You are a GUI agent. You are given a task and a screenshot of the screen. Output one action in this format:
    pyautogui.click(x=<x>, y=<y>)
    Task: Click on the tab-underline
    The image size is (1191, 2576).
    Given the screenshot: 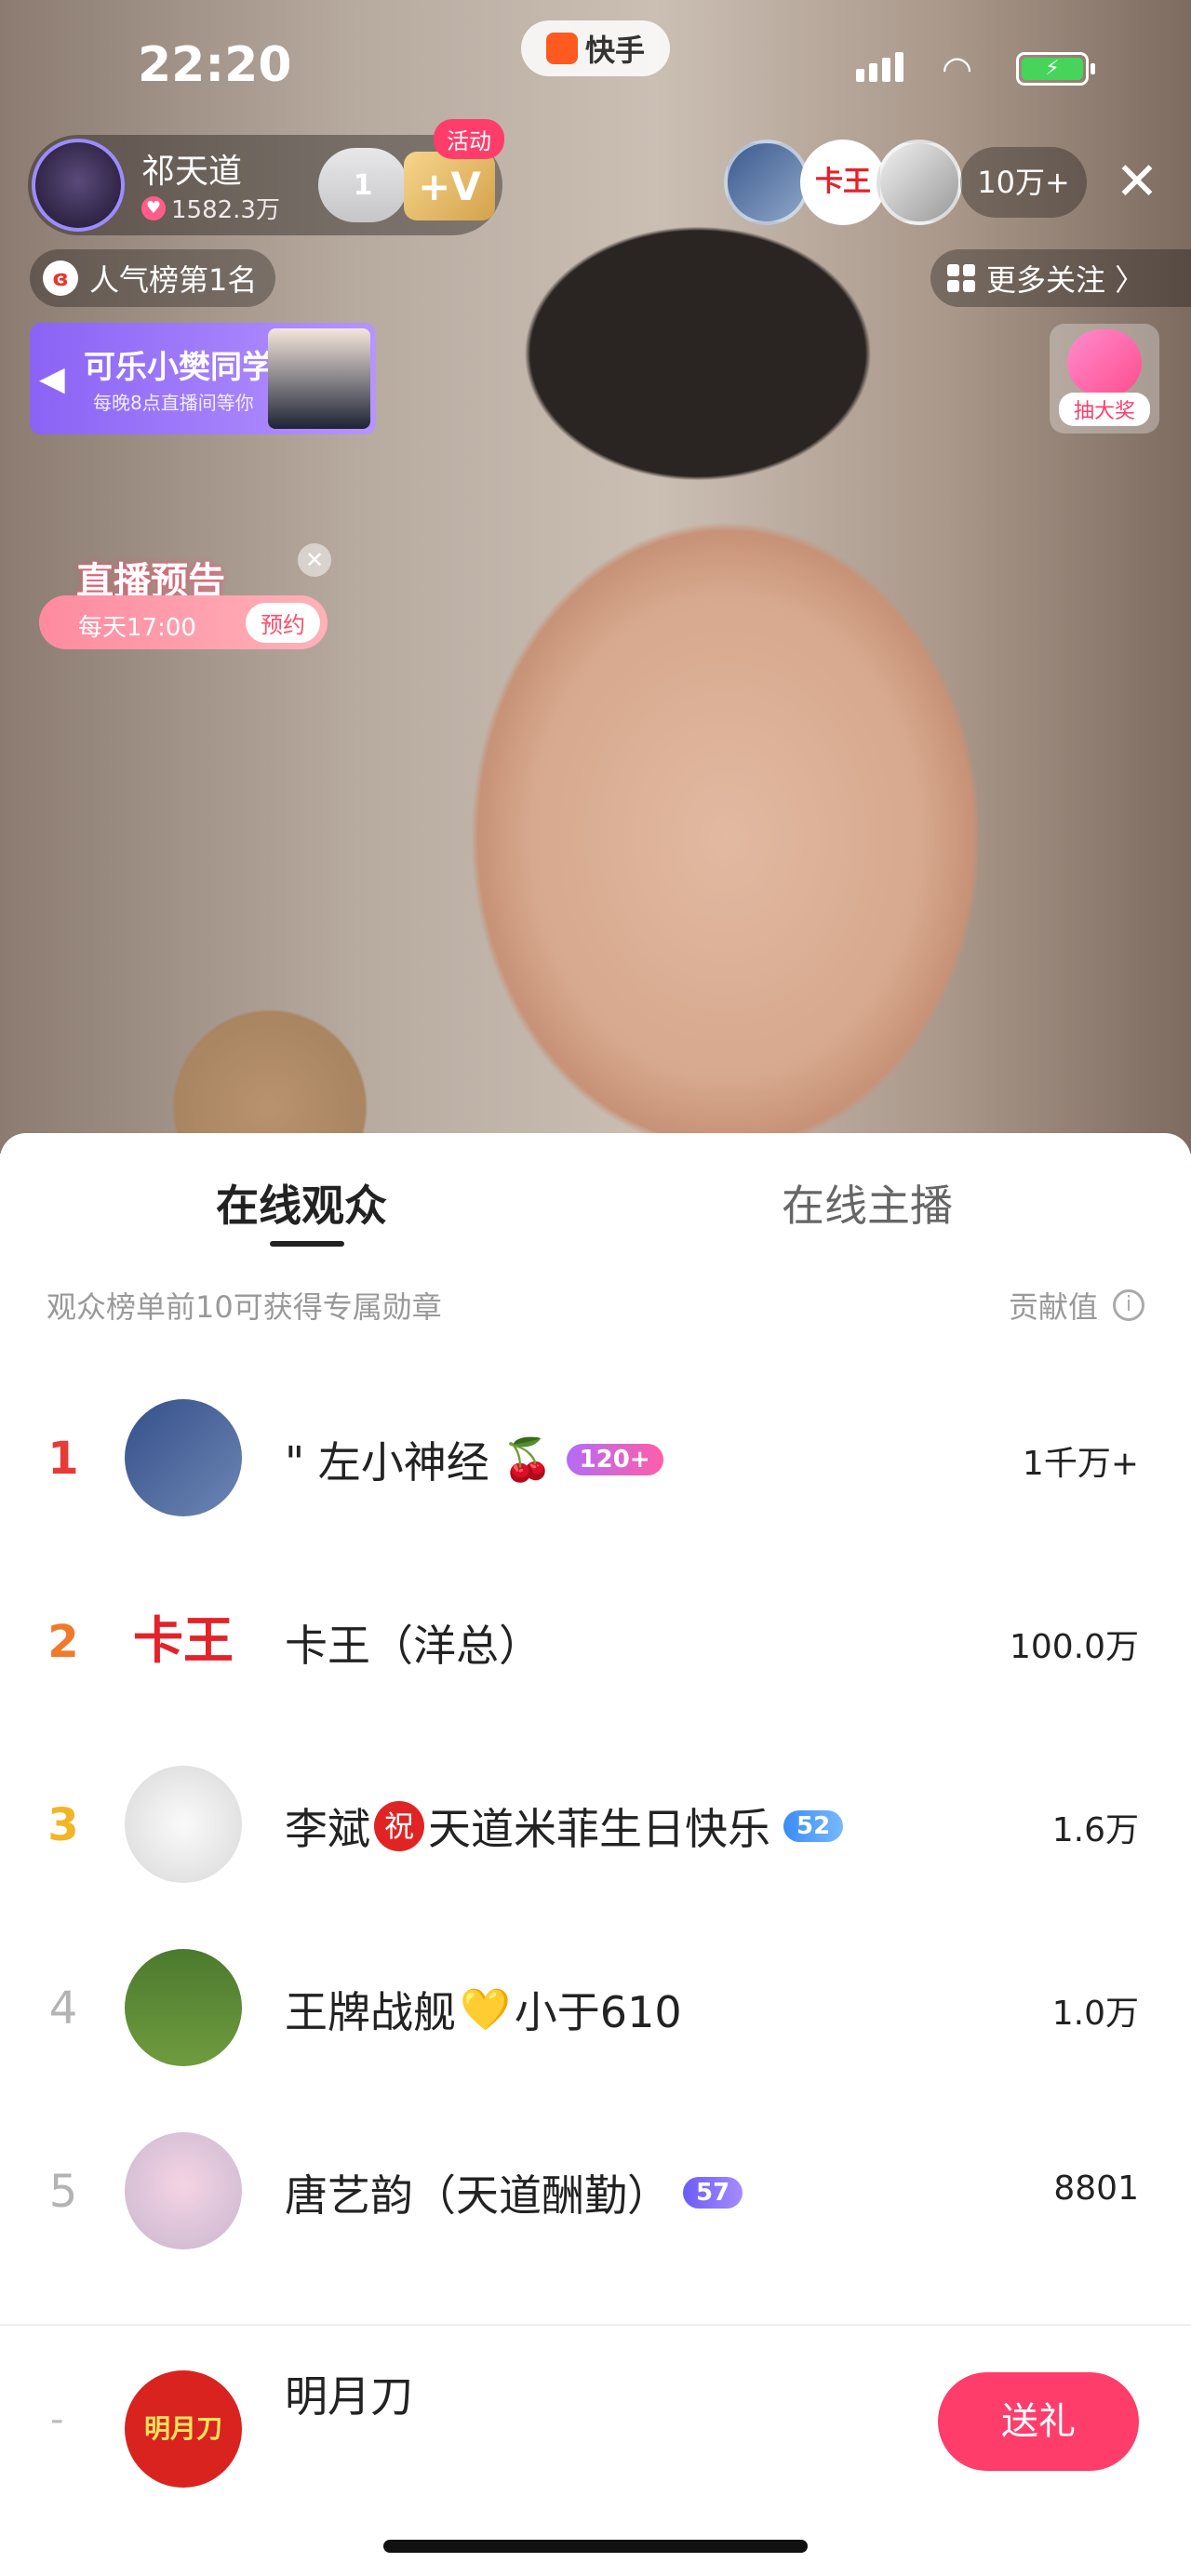 What is the action you would take?
    pyautogui.click(x=307, y=1244)
    